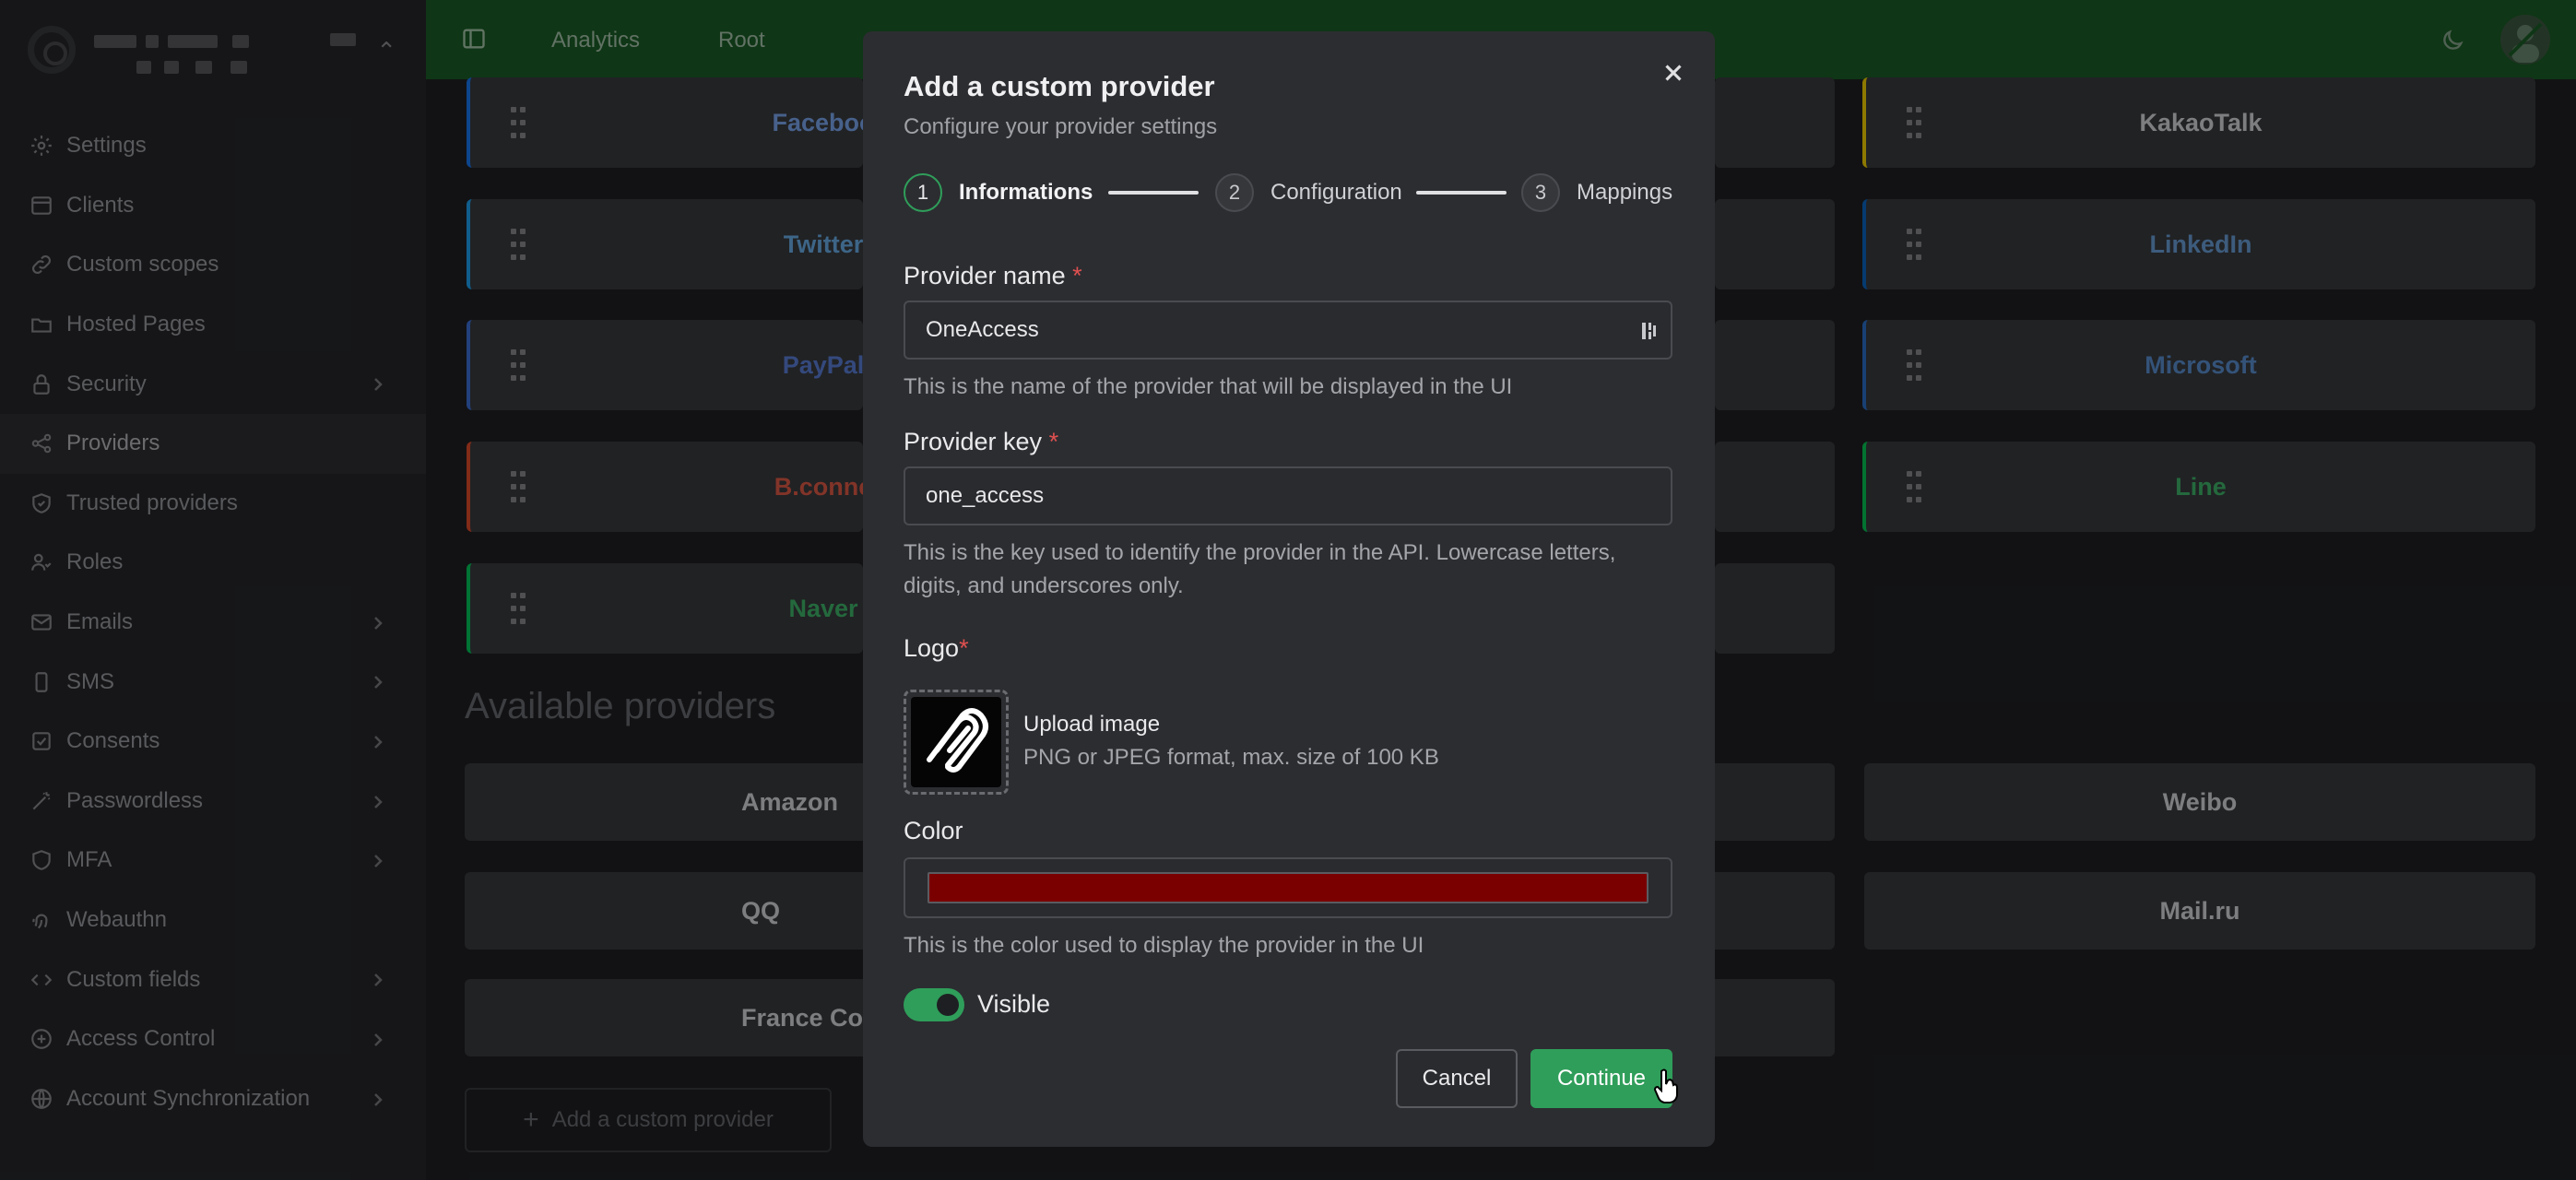 This screenshot has width=2576, height=1180. I want to click on step-number: 3, so click(1540, 192).